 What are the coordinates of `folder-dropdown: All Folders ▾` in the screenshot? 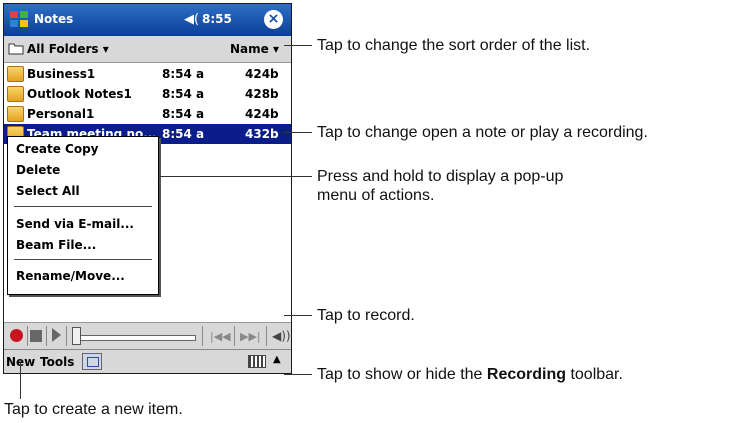 It's located at (68, 49).